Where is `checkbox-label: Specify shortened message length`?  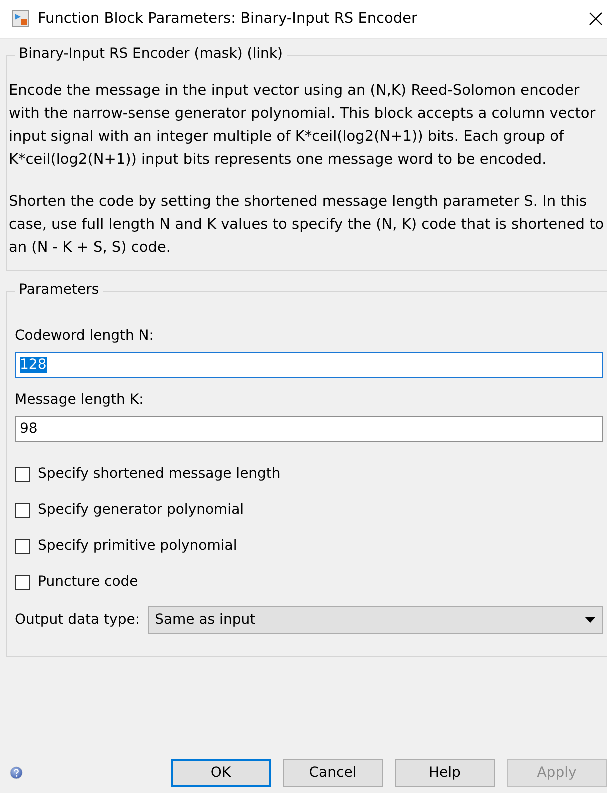 checkbox-label: Specify shortened message length is located at coordinates (159, 474).